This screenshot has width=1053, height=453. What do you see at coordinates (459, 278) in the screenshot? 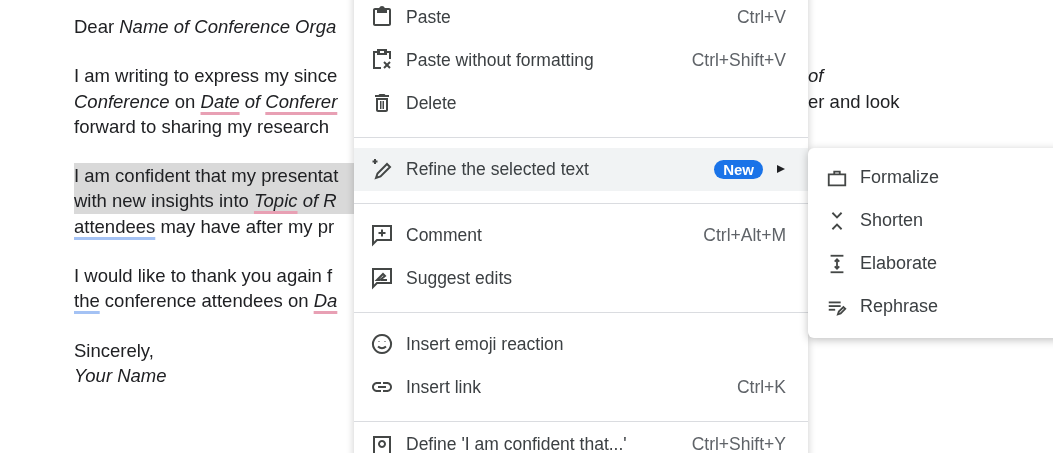
I see `menu-label: Suggest edits` at bounding box center [459, 278].